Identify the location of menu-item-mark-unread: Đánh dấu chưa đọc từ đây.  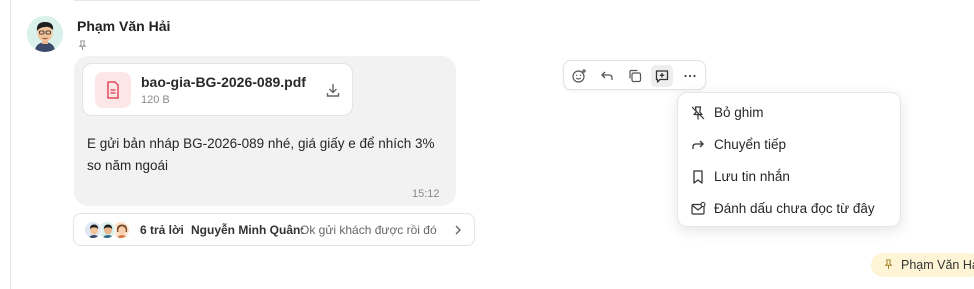
(790, 209).